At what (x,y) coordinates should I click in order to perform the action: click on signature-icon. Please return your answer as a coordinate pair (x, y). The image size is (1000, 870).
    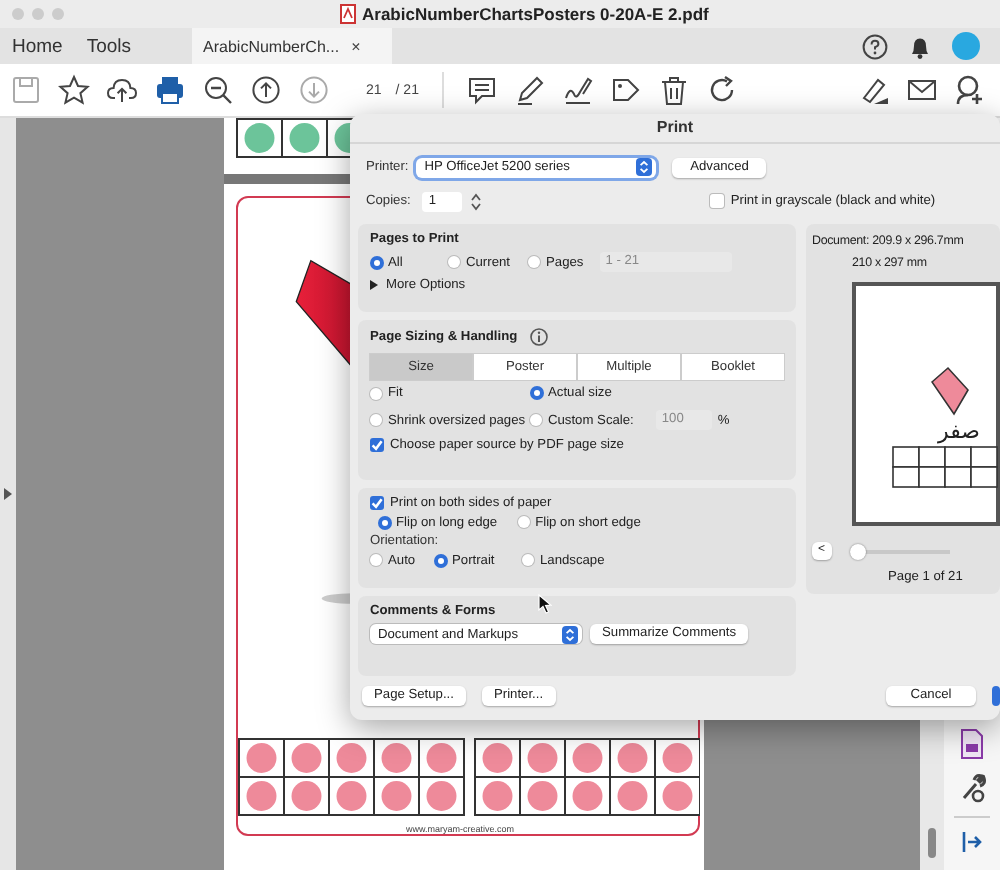
    Looking at the image, I should click on (578, 90).